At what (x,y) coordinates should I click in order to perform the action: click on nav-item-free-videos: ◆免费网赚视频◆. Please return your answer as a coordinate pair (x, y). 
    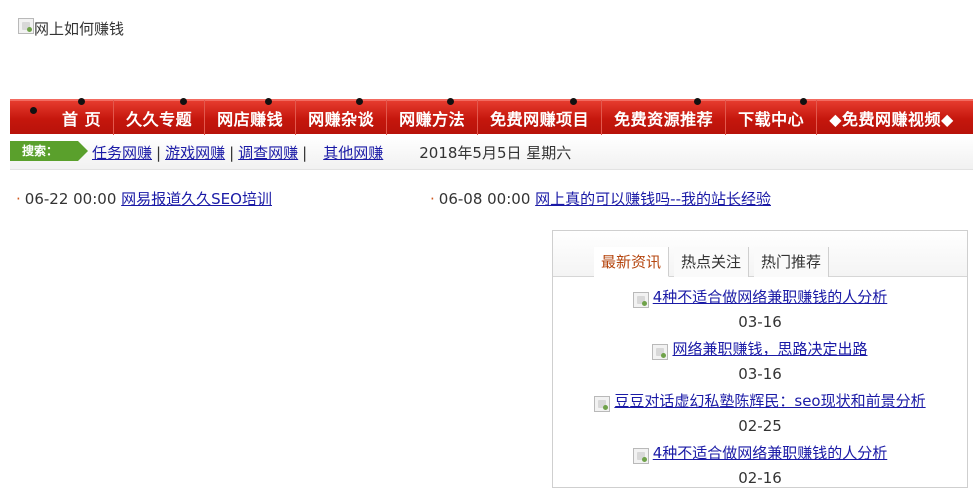
    Looking at the image, I should click on (891, 117).